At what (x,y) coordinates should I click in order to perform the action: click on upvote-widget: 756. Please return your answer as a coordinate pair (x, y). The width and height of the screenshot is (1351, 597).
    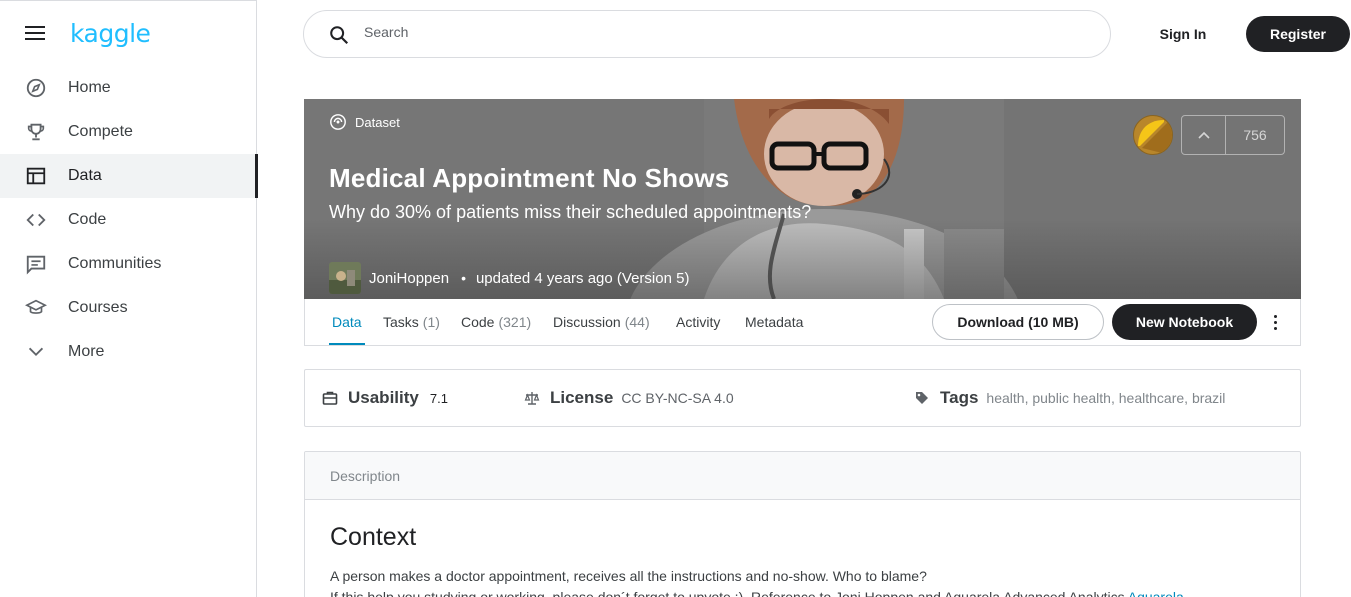
    Looking at the image, I should click on (1233, 135).